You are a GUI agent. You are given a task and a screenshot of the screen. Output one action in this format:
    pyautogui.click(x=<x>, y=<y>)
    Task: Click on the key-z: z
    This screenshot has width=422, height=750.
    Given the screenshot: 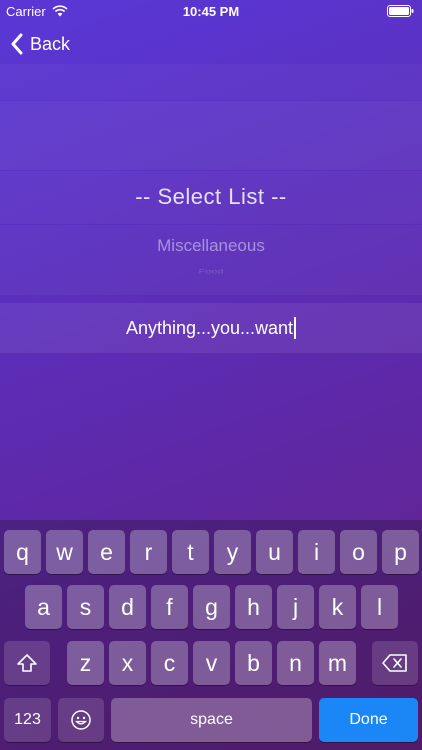 What is the action you would take?
    pyautogui.click(x=85, y=663)
    